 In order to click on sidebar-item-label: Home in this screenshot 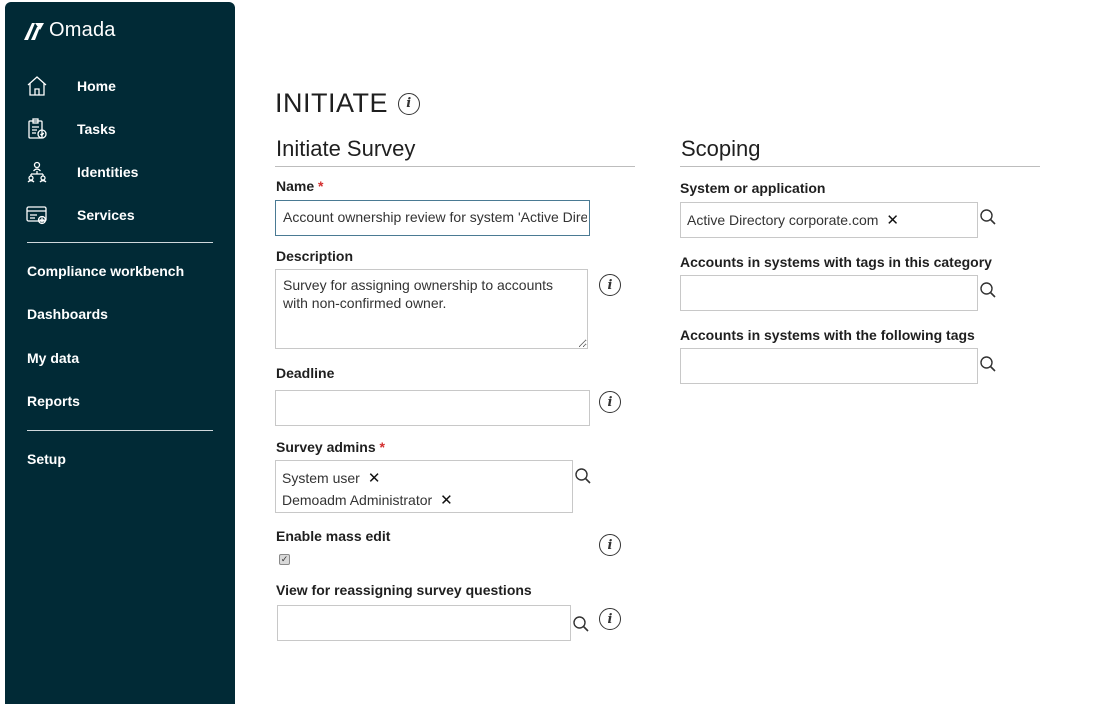, I will do `click(96, 86)`.